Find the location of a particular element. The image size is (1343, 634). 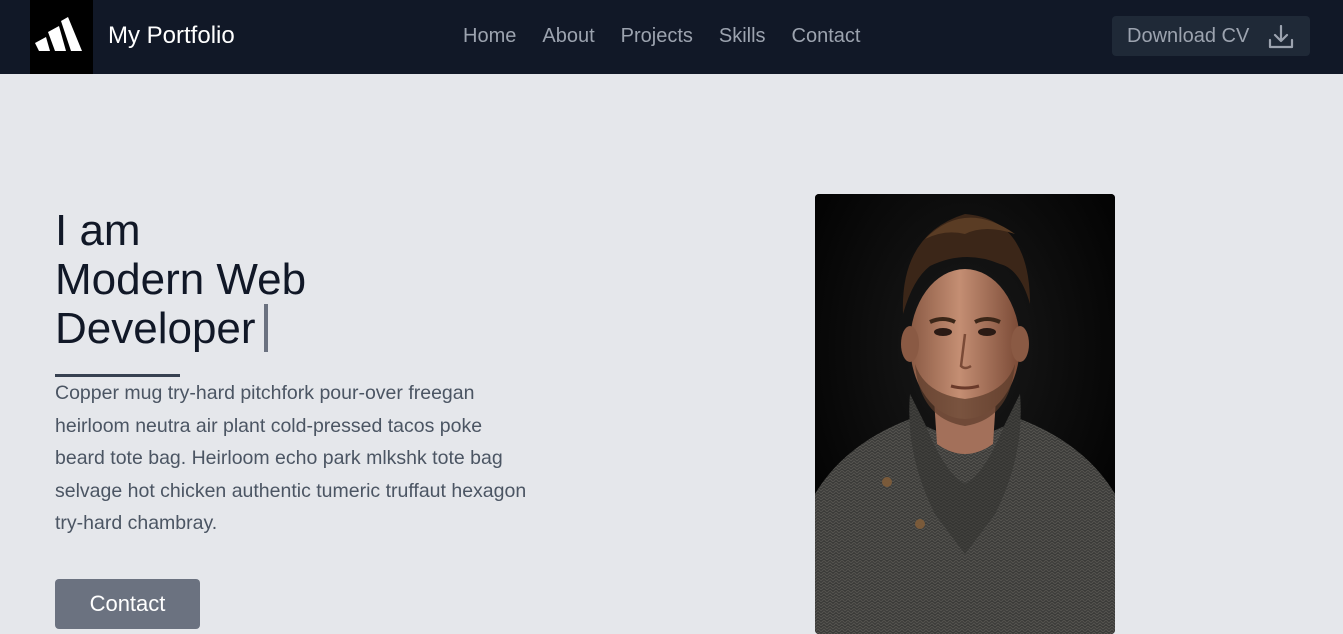

download-icon is located at coordinates (1281, 37).